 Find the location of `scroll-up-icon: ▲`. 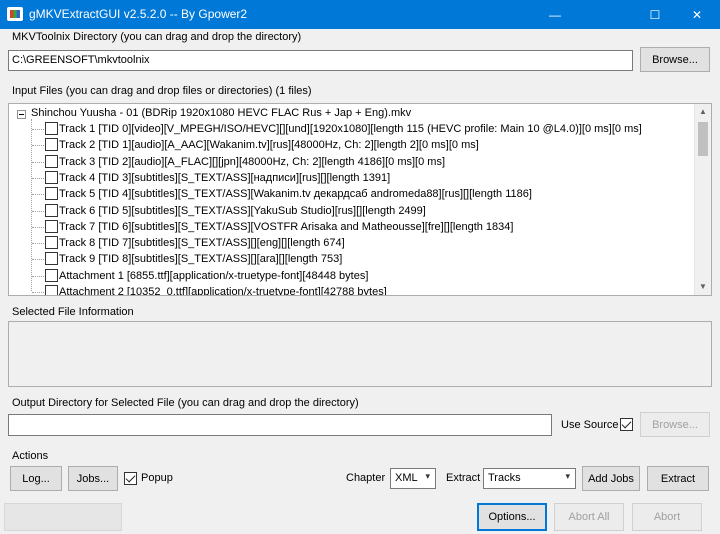

scroll-up-icon: ▲ is located at coordinates (703, 112).